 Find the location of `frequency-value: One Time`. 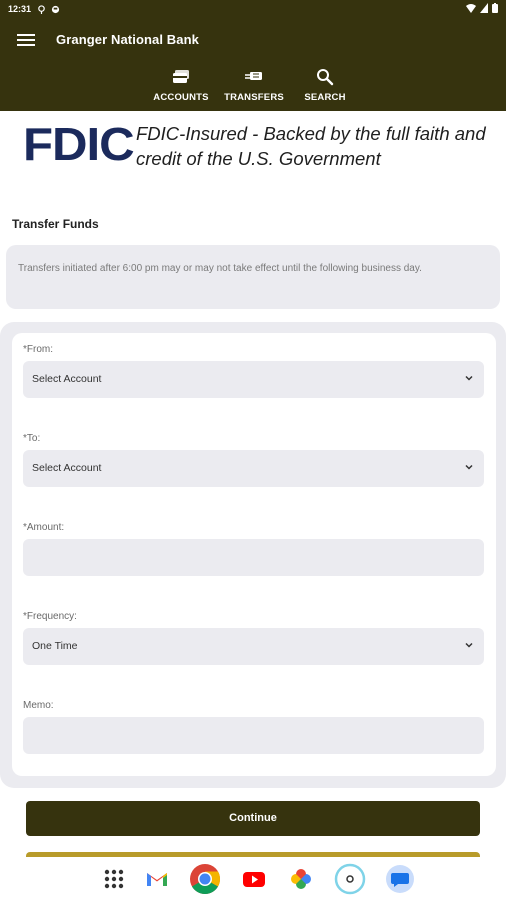

frequency-value: One Time is located at coordinates (55, 646).